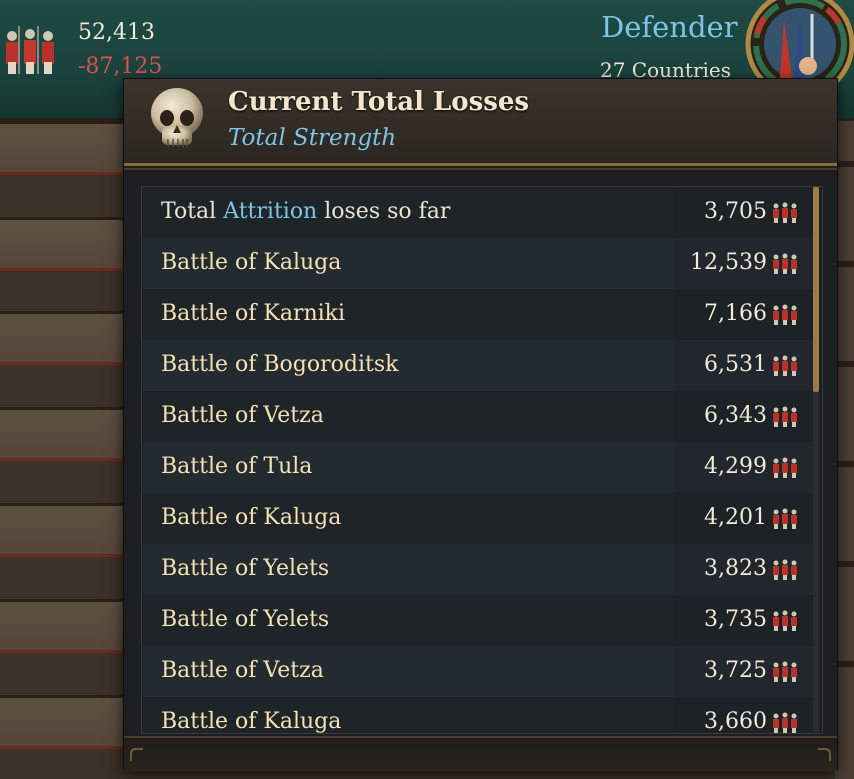 This screenshot has width=854, height=779. Describe the element at coordinates (120, 66) in the screenshot. I see `losses-delta-value: -87,125` at that location.